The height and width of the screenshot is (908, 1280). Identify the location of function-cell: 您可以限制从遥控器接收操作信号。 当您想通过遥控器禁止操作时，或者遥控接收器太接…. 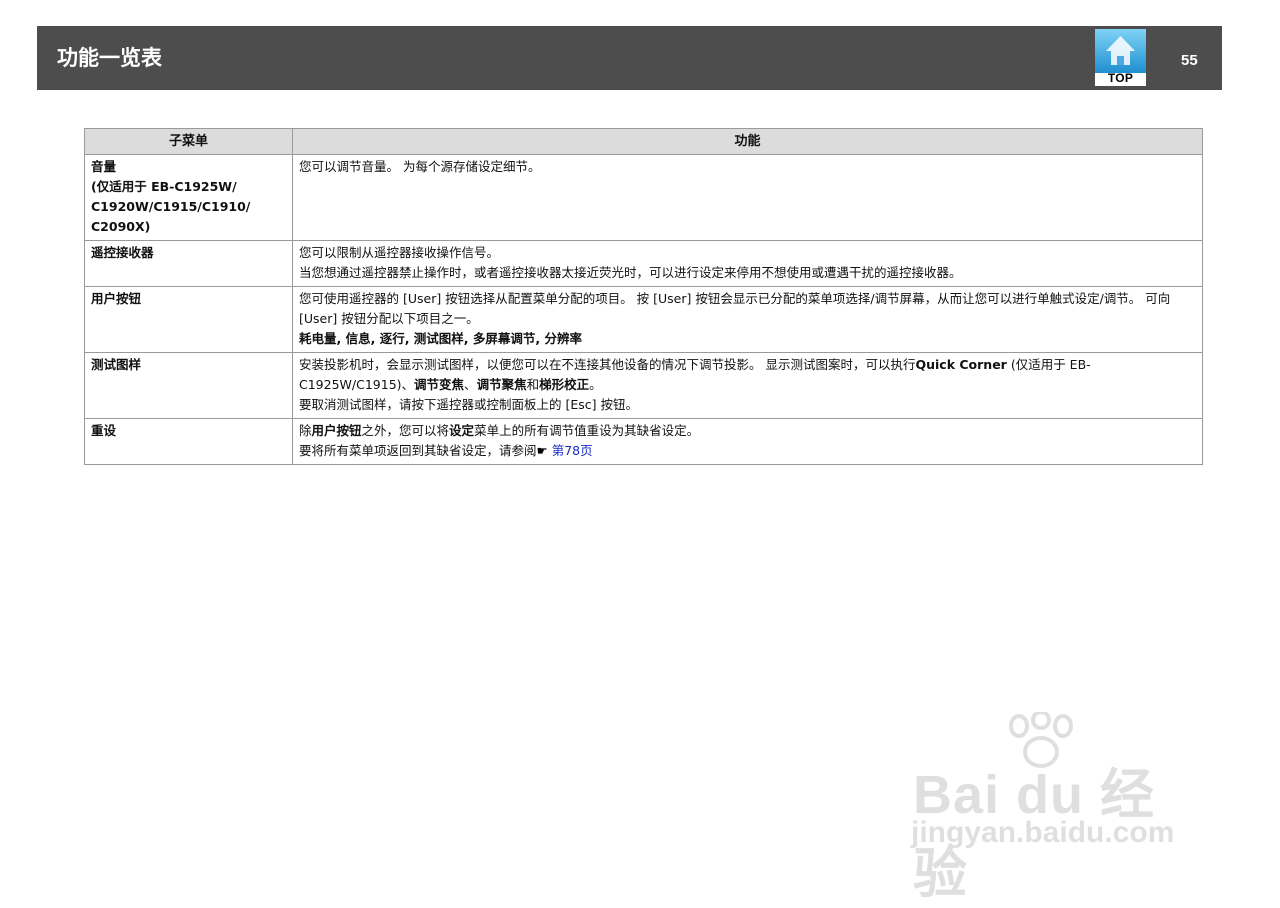
(747, 263).